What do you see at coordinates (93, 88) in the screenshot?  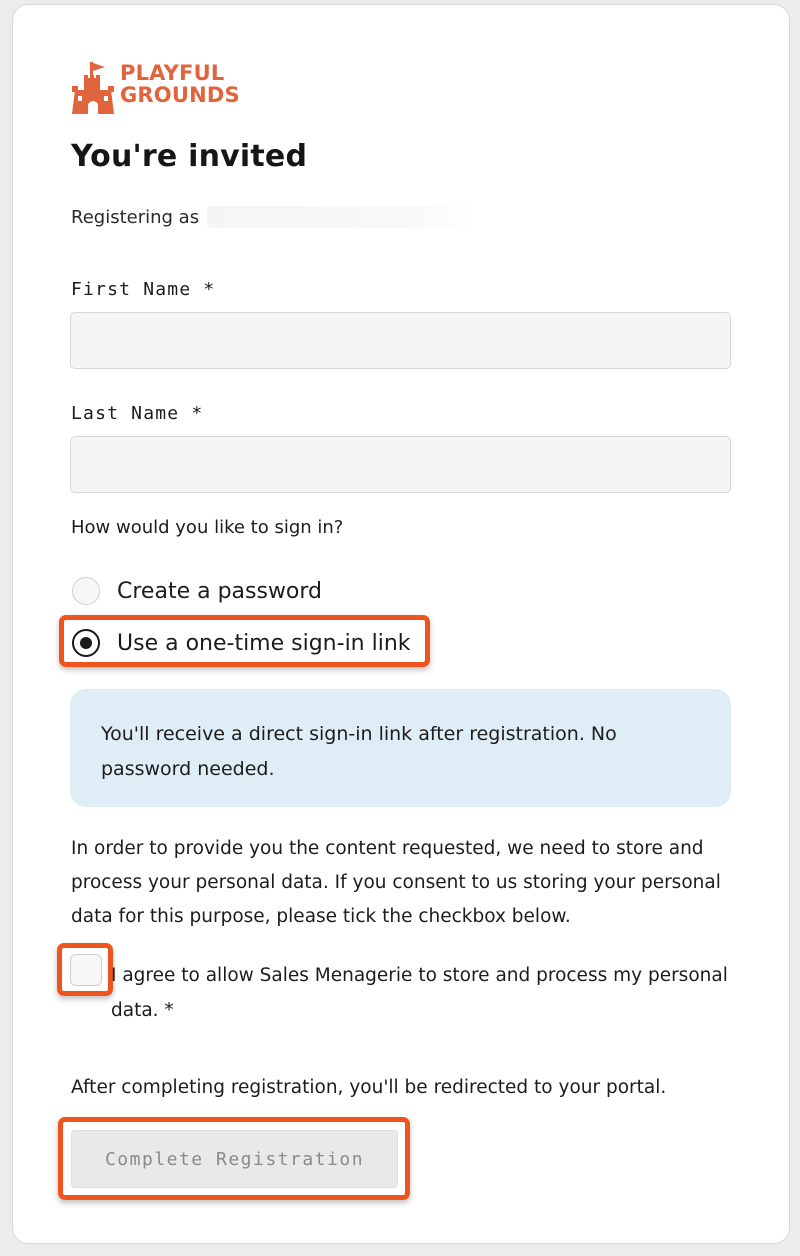 I see `castle-flag-icon` at bounding box center [93, 88].